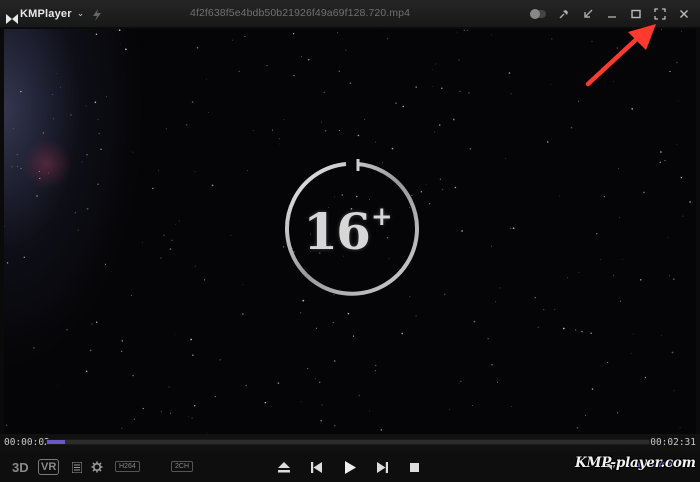 This screenshot has width=700, height=482. I want to click on next-button, so click(382, 467).